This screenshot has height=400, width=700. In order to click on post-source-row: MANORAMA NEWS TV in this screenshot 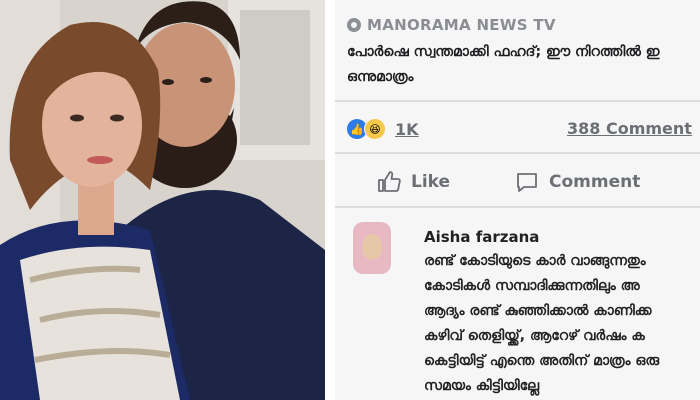, I will do `click(451, 25)`.